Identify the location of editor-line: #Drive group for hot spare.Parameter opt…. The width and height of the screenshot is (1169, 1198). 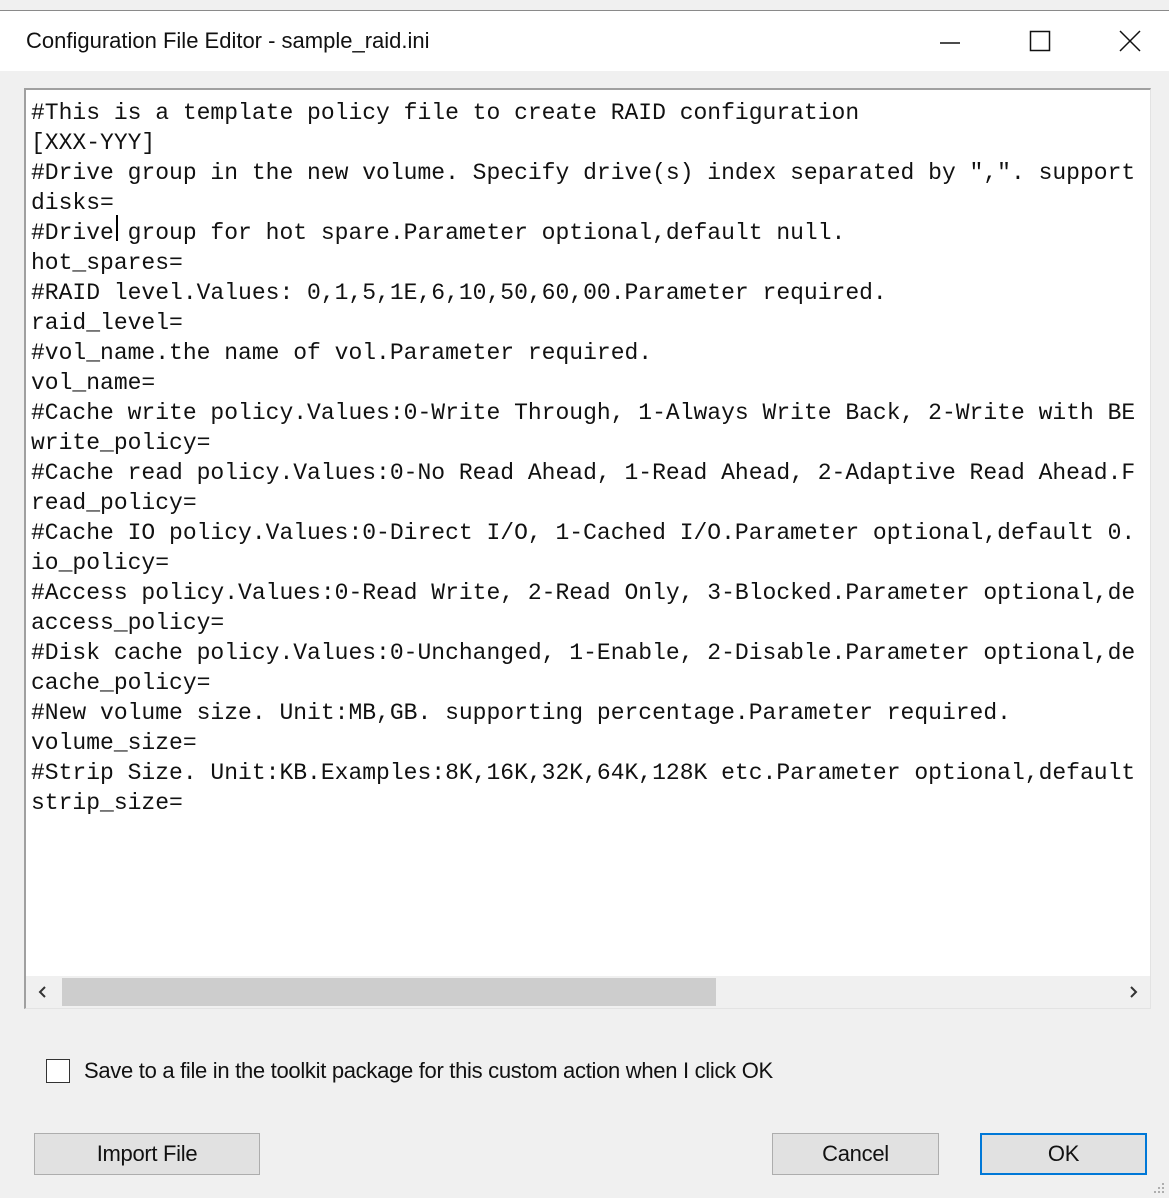
(589, 233).